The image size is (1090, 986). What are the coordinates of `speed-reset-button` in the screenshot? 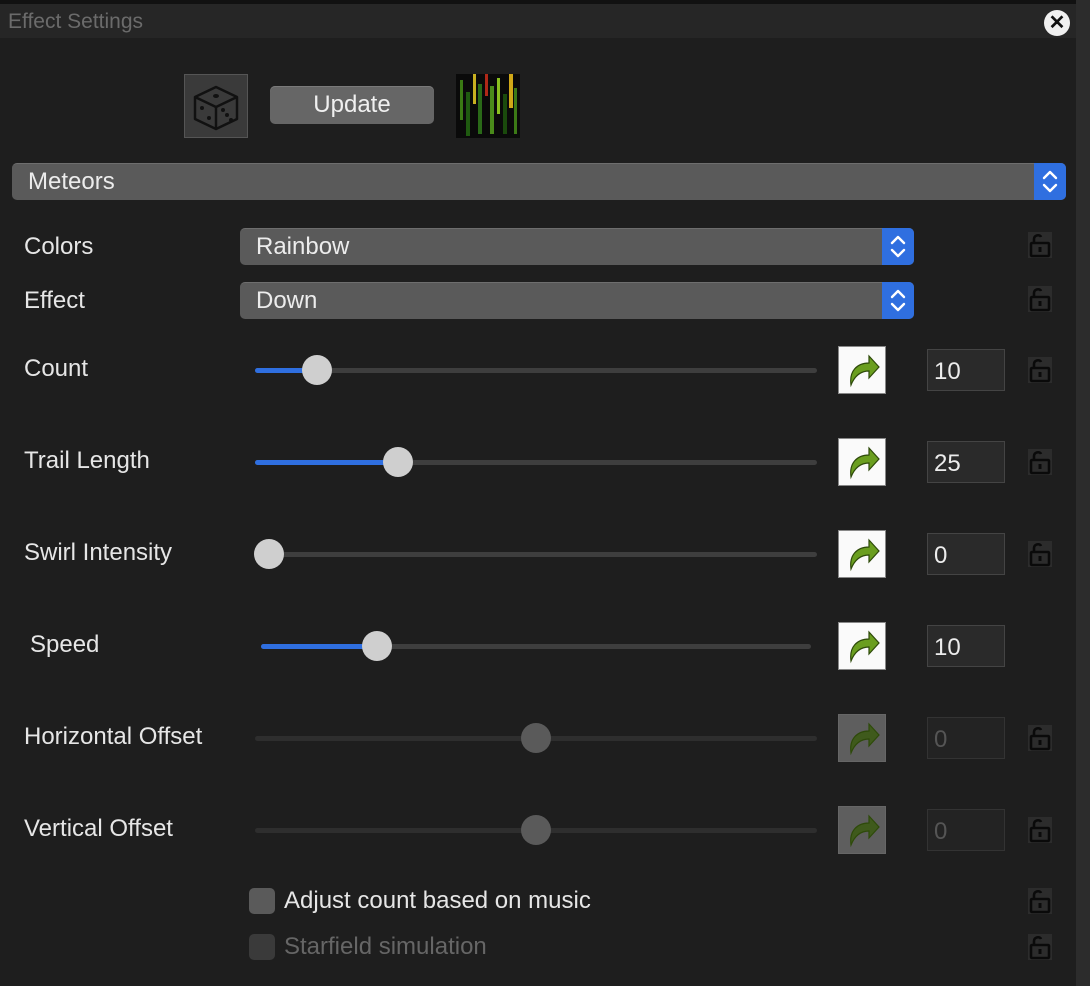 It's located at (862, 646).